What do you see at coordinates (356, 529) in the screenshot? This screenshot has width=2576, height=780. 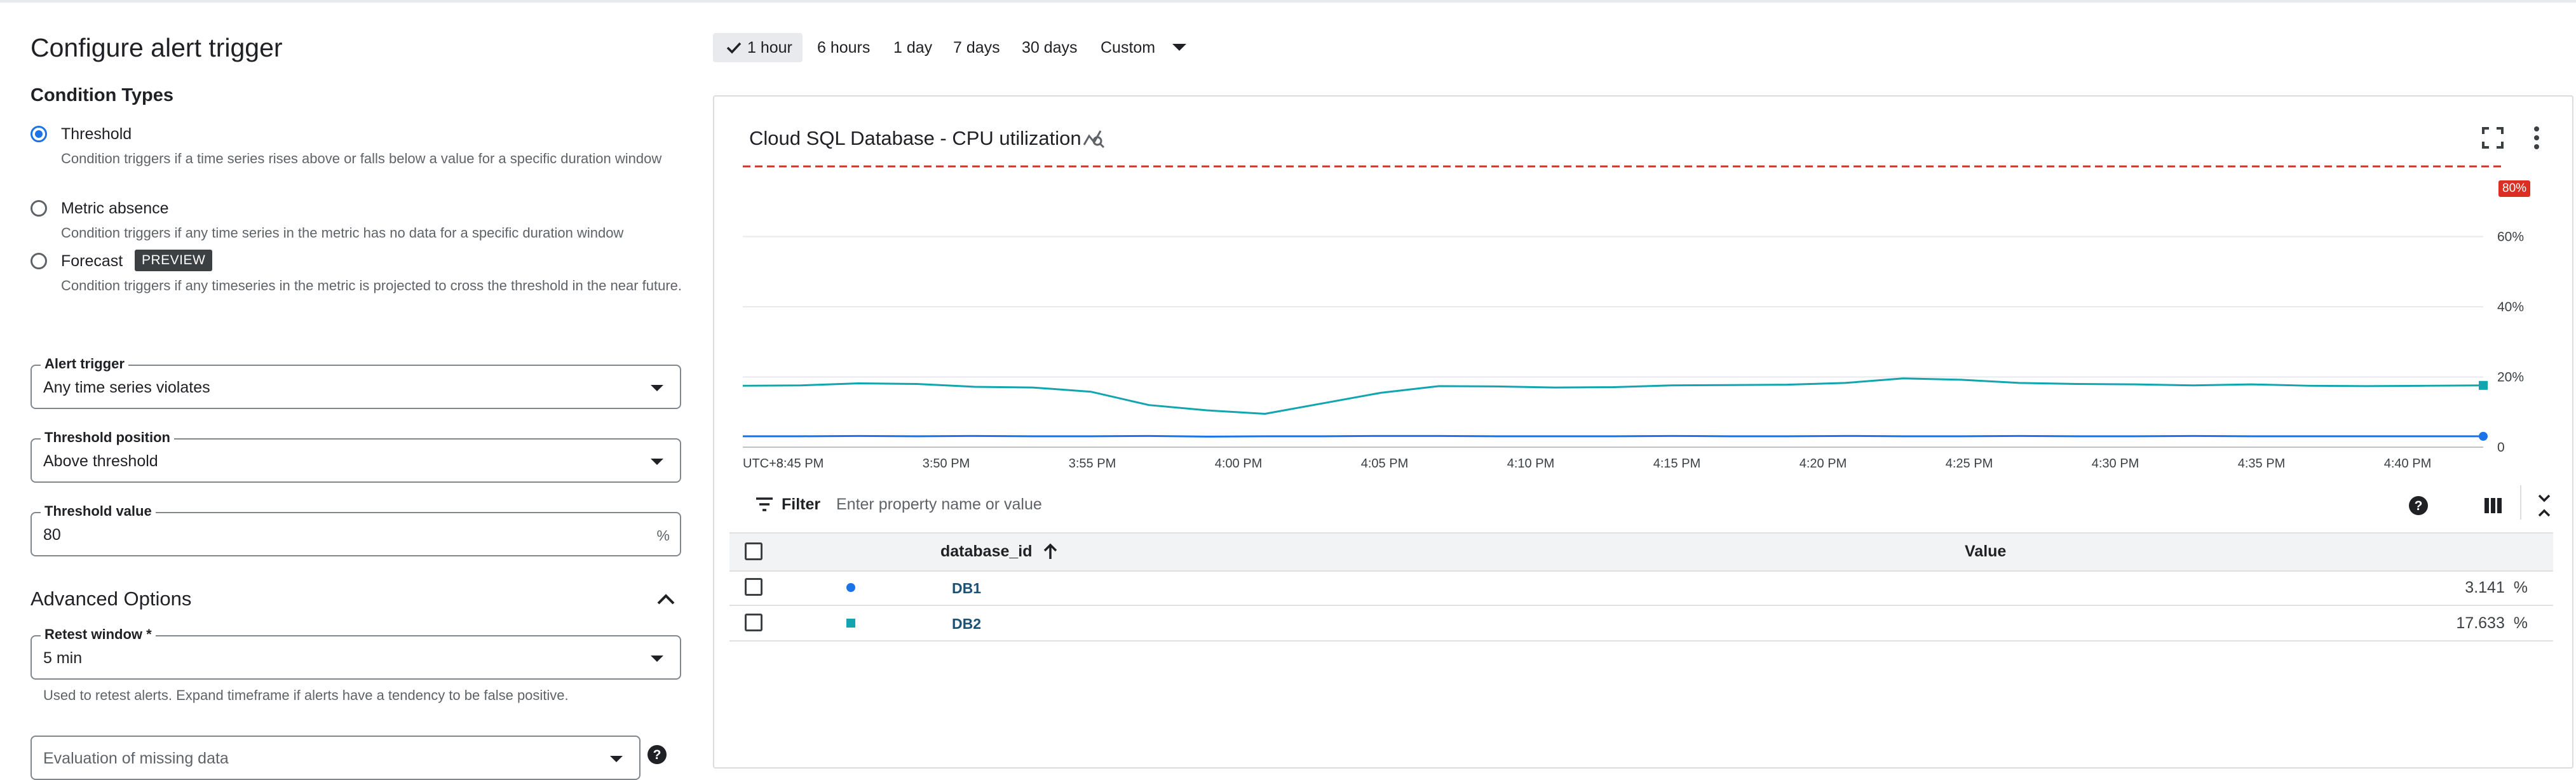 I see `threshold-value-input: Threshold value 80 %` at bounding box center [356, 529].